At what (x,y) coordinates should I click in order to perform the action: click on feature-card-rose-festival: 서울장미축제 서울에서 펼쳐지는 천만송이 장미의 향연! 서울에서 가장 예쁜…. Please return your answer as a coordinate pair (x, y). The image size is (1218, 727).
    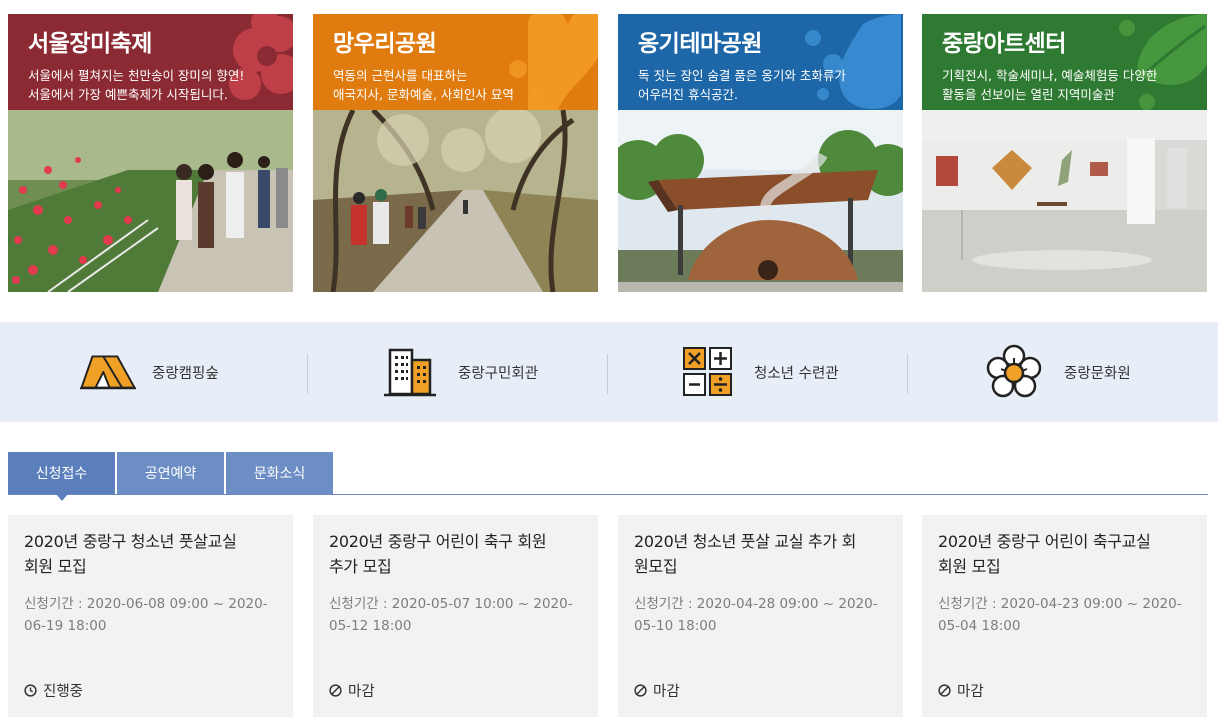
    Looking at the image, I should click on (150, 153).